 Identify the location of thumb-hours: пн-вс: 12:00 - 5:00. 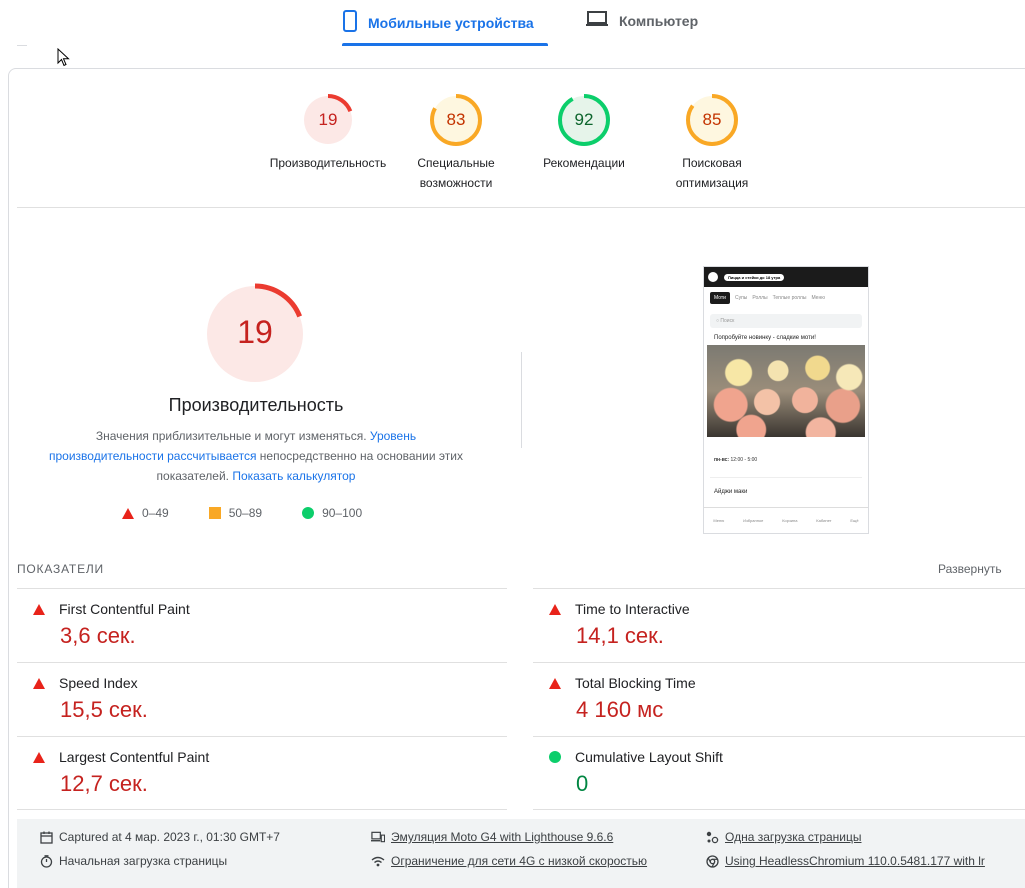
(791, 460).